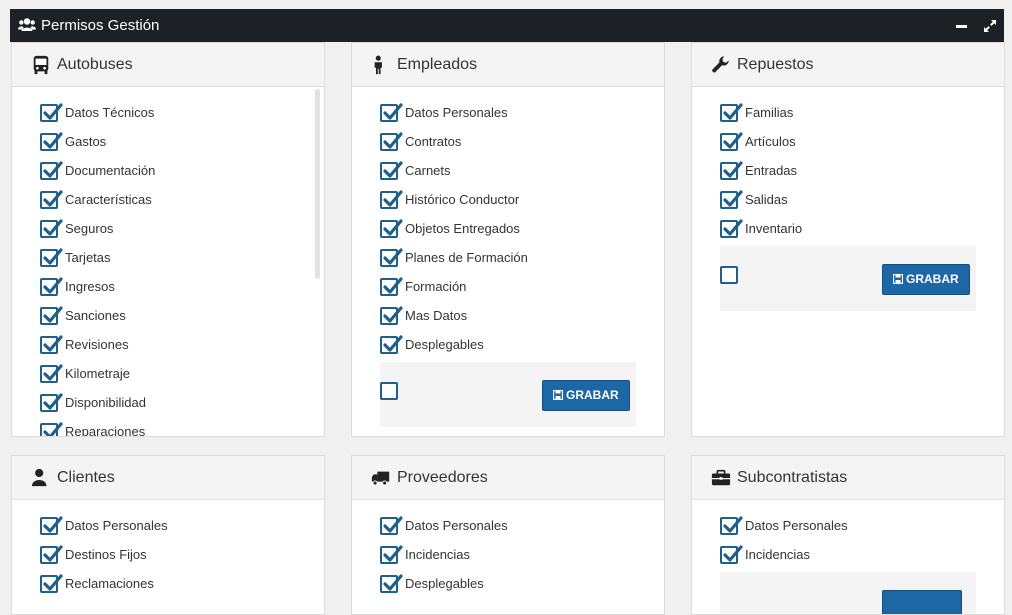  I want to click on panel-header: Empleados, so click(508, 65).